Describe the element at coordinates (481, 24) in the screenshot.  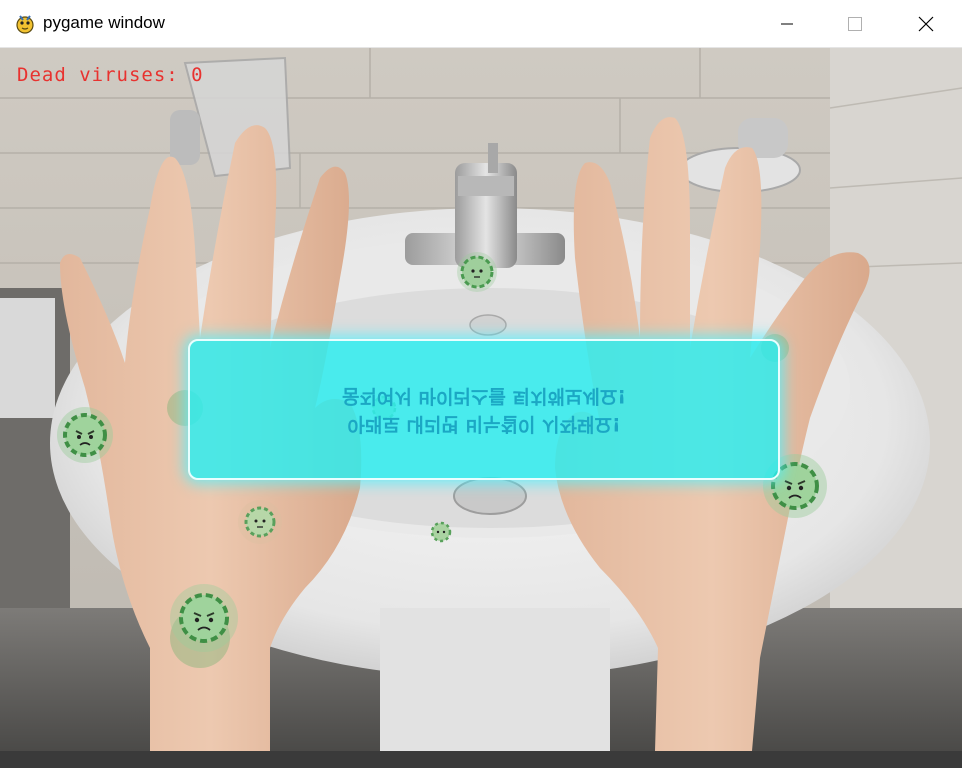
I see `title-bar: pygame window` at that location.